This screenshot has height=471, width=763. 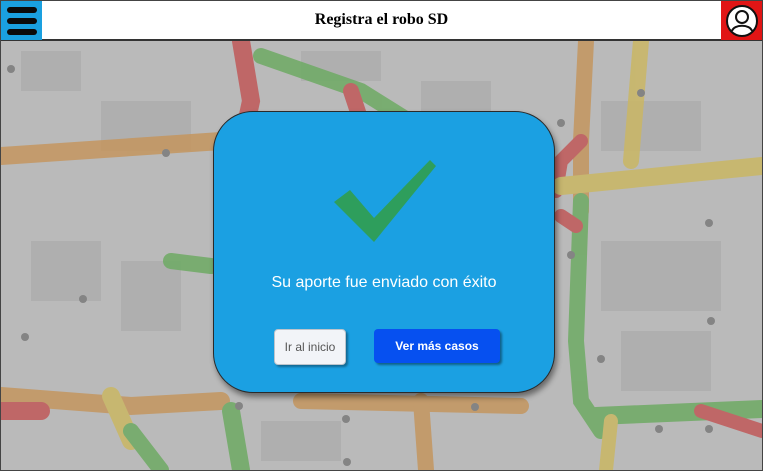 I want to click on go-home-button: Ir al inicio, so click(x=310, y=347).